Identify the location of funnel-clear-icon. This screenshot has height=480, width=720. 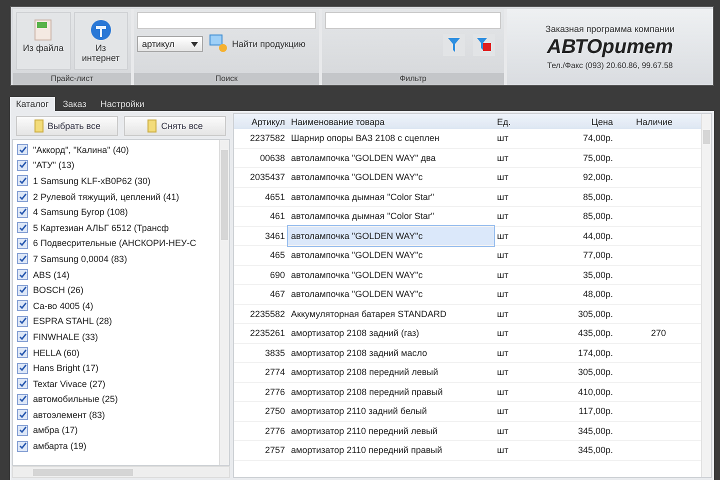
(484, 45).